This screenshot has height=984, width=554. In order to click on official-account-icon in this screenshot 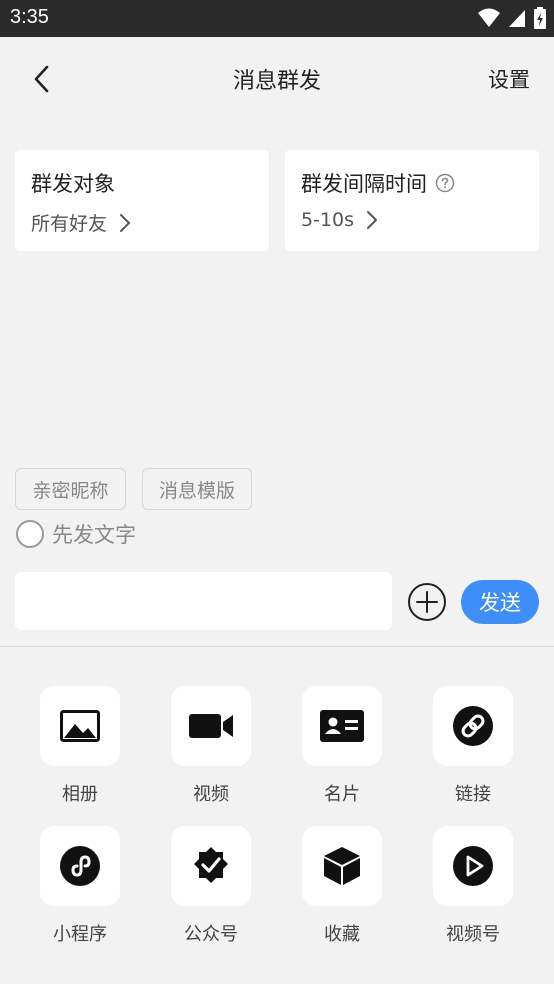, I will do `click(211, 865)`.